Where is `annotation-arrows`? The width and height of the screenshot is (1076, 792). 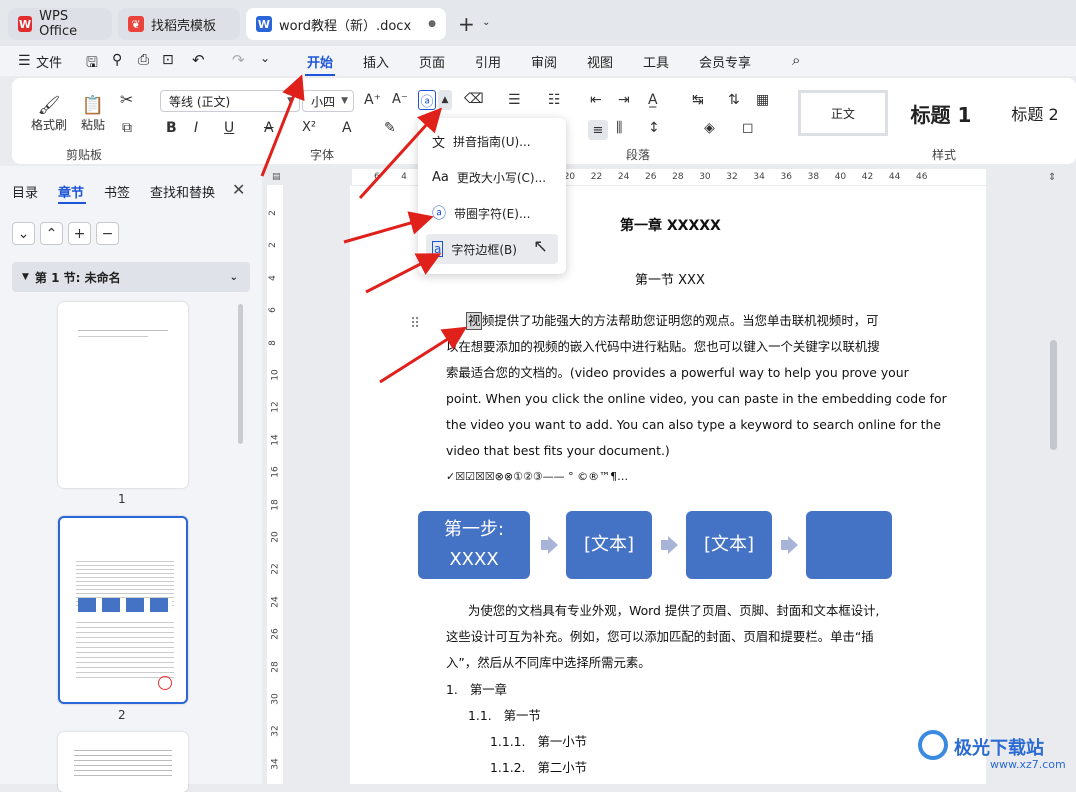
annotation-arrows is located at coordinates (364, 229).